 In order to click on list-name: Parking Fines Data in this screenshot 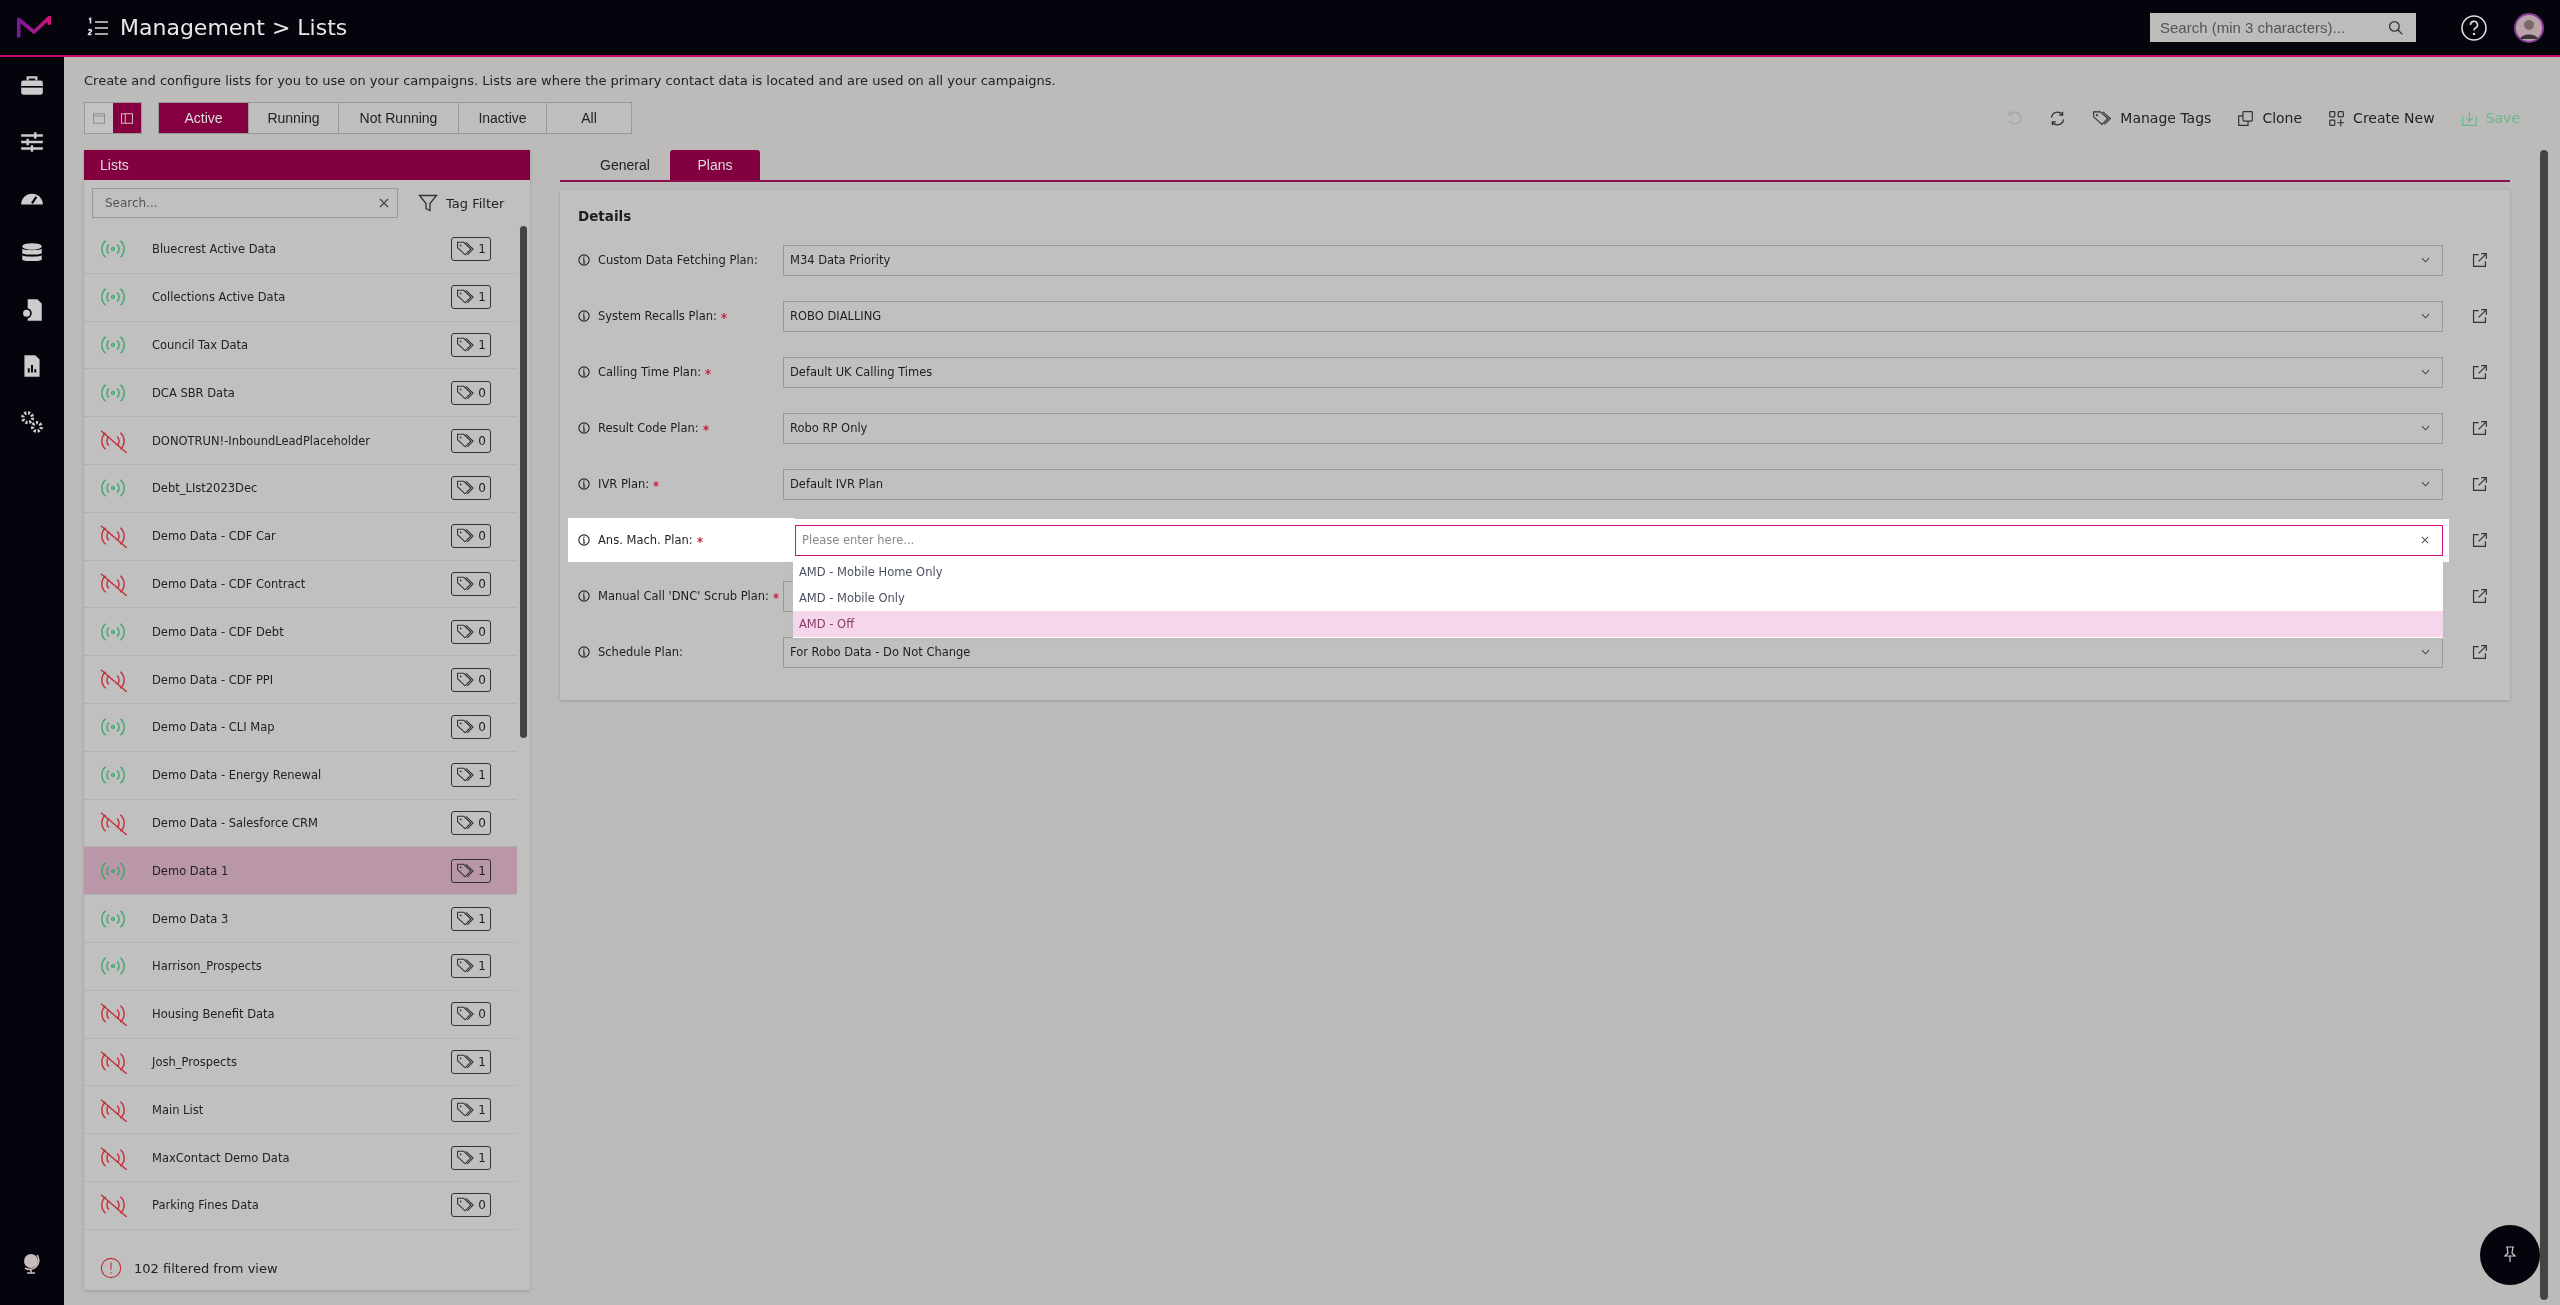, I will do `click(206, 1205)`.